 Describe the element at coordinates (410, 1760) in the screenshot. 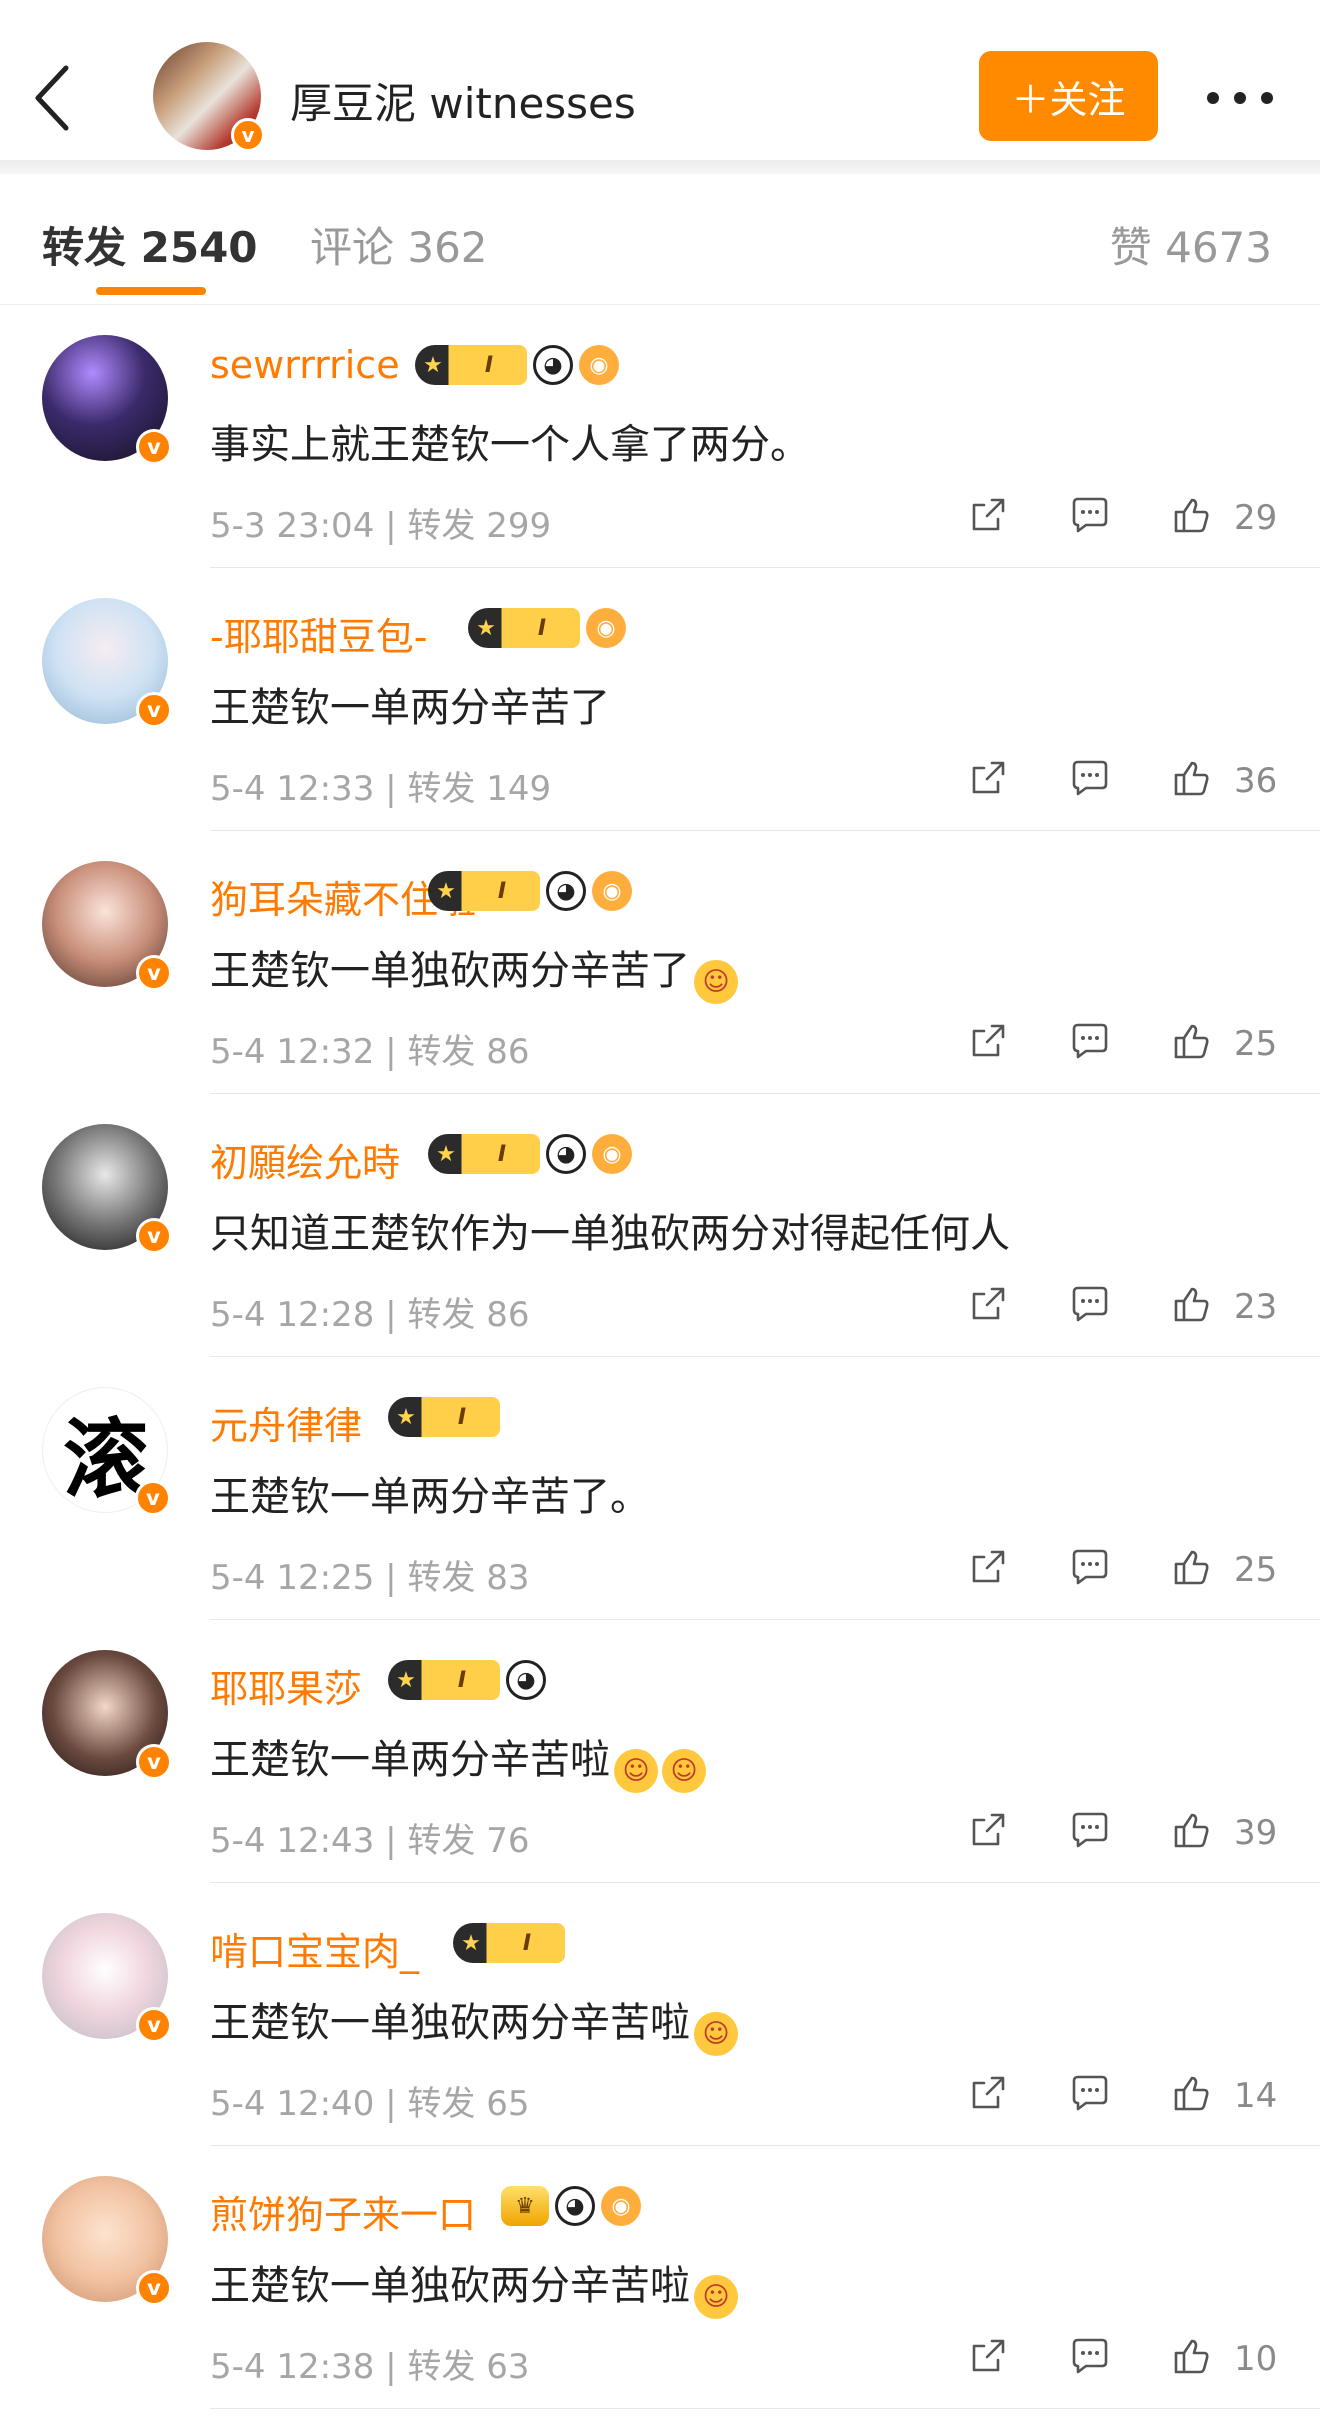

I see `comment-text-content: 王楚钦一单两分辛苦啦` at that location.